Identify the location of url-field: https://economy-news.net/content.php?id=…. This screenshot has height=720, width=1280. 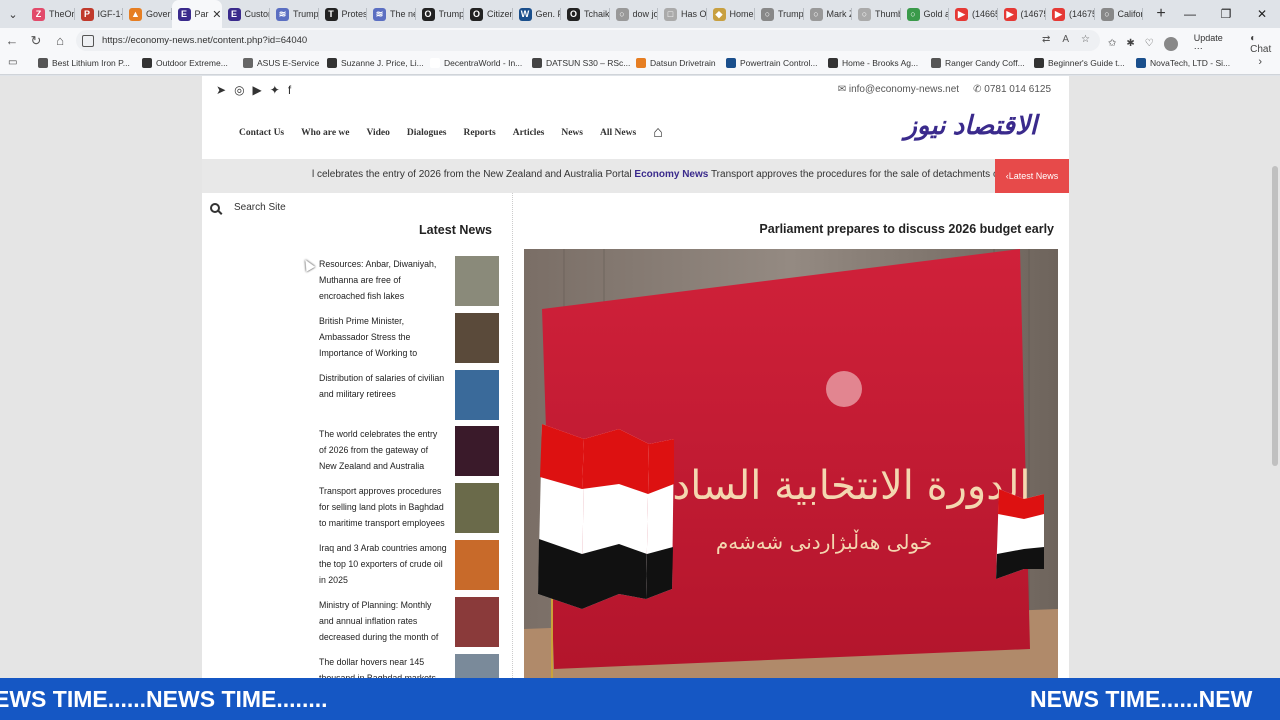
(588, 40).